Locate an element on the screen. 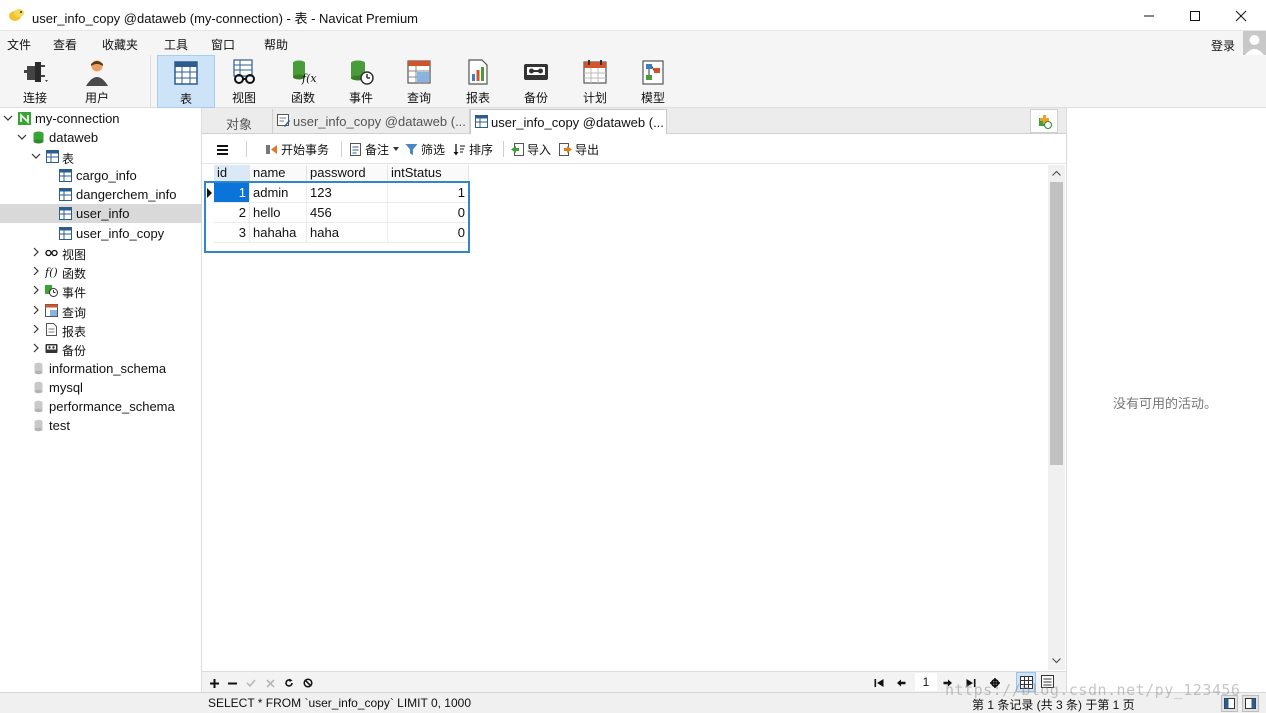 This screenshot has height=713, width=1266. user-button: 用户 is located at coordinates (97, 81).